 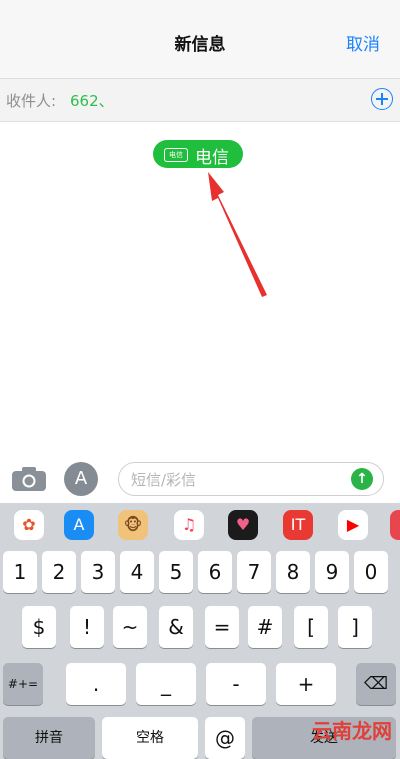 What do you see at coordinates (133, 525) in the screenshot?
I see `animoji-app-icon: 🐵` at bounding box center [133, 525].